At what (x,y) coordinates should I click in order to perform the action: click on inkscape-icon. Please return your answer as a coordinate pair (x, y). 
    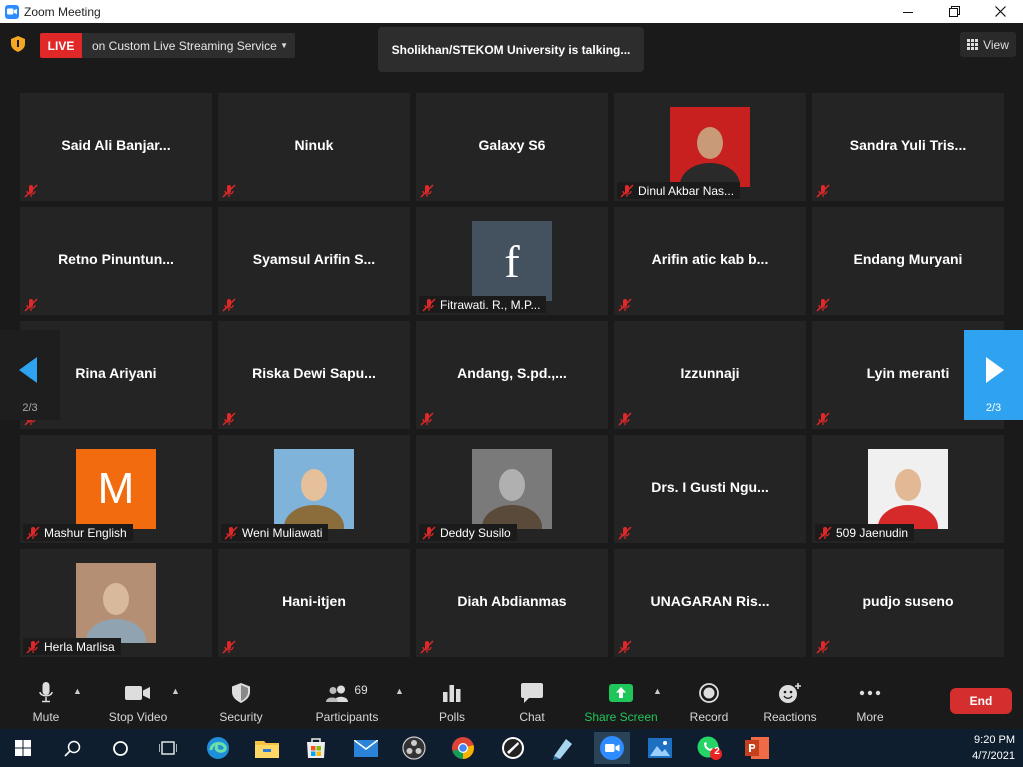
    Looking at the image, I should click on (513, 748).